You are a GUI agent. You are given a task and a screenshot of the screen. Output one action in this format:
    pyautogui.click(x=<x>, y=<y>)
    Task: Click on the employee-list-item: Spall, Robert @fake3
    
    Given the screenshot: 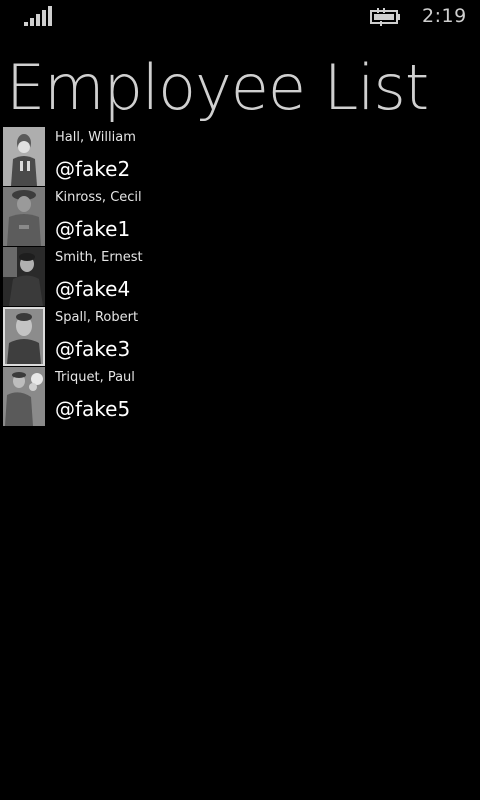 What is the action you would take?
    pyautogui.click(x=240, y=336)
    